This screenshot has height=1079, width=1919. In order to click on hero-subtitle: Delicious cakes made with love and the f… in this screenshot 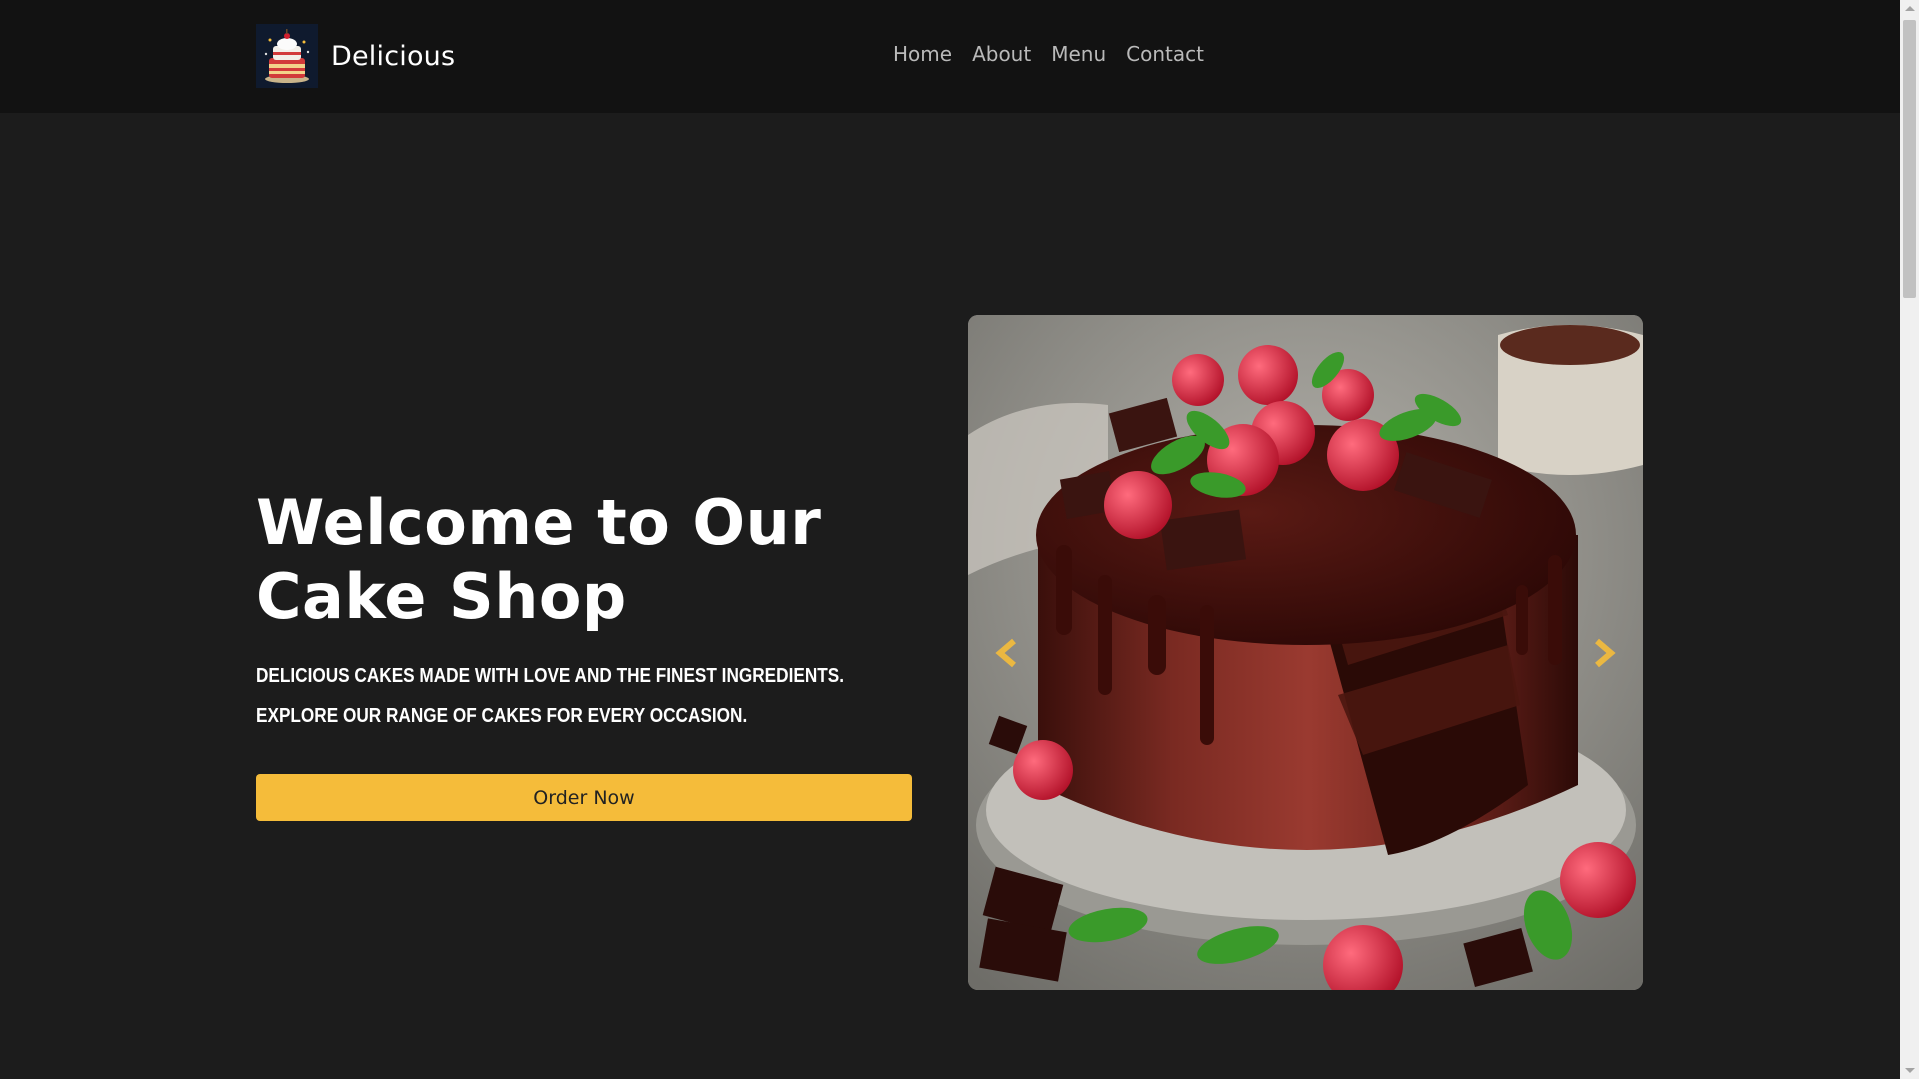, I will do `click(550, 696)`.